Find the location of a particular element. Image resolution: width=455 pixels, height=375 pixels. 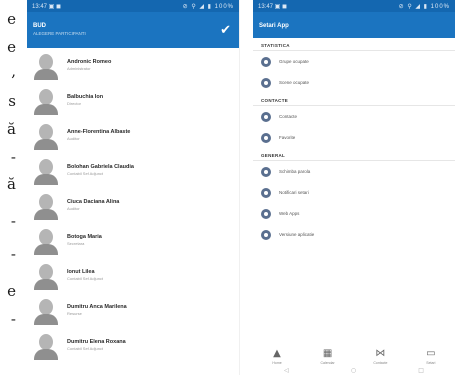

bottom-navigation: ▲ Home ▦ Calendar ⋈ Contacte ▭ Setari is located at coordinates (354, 354).